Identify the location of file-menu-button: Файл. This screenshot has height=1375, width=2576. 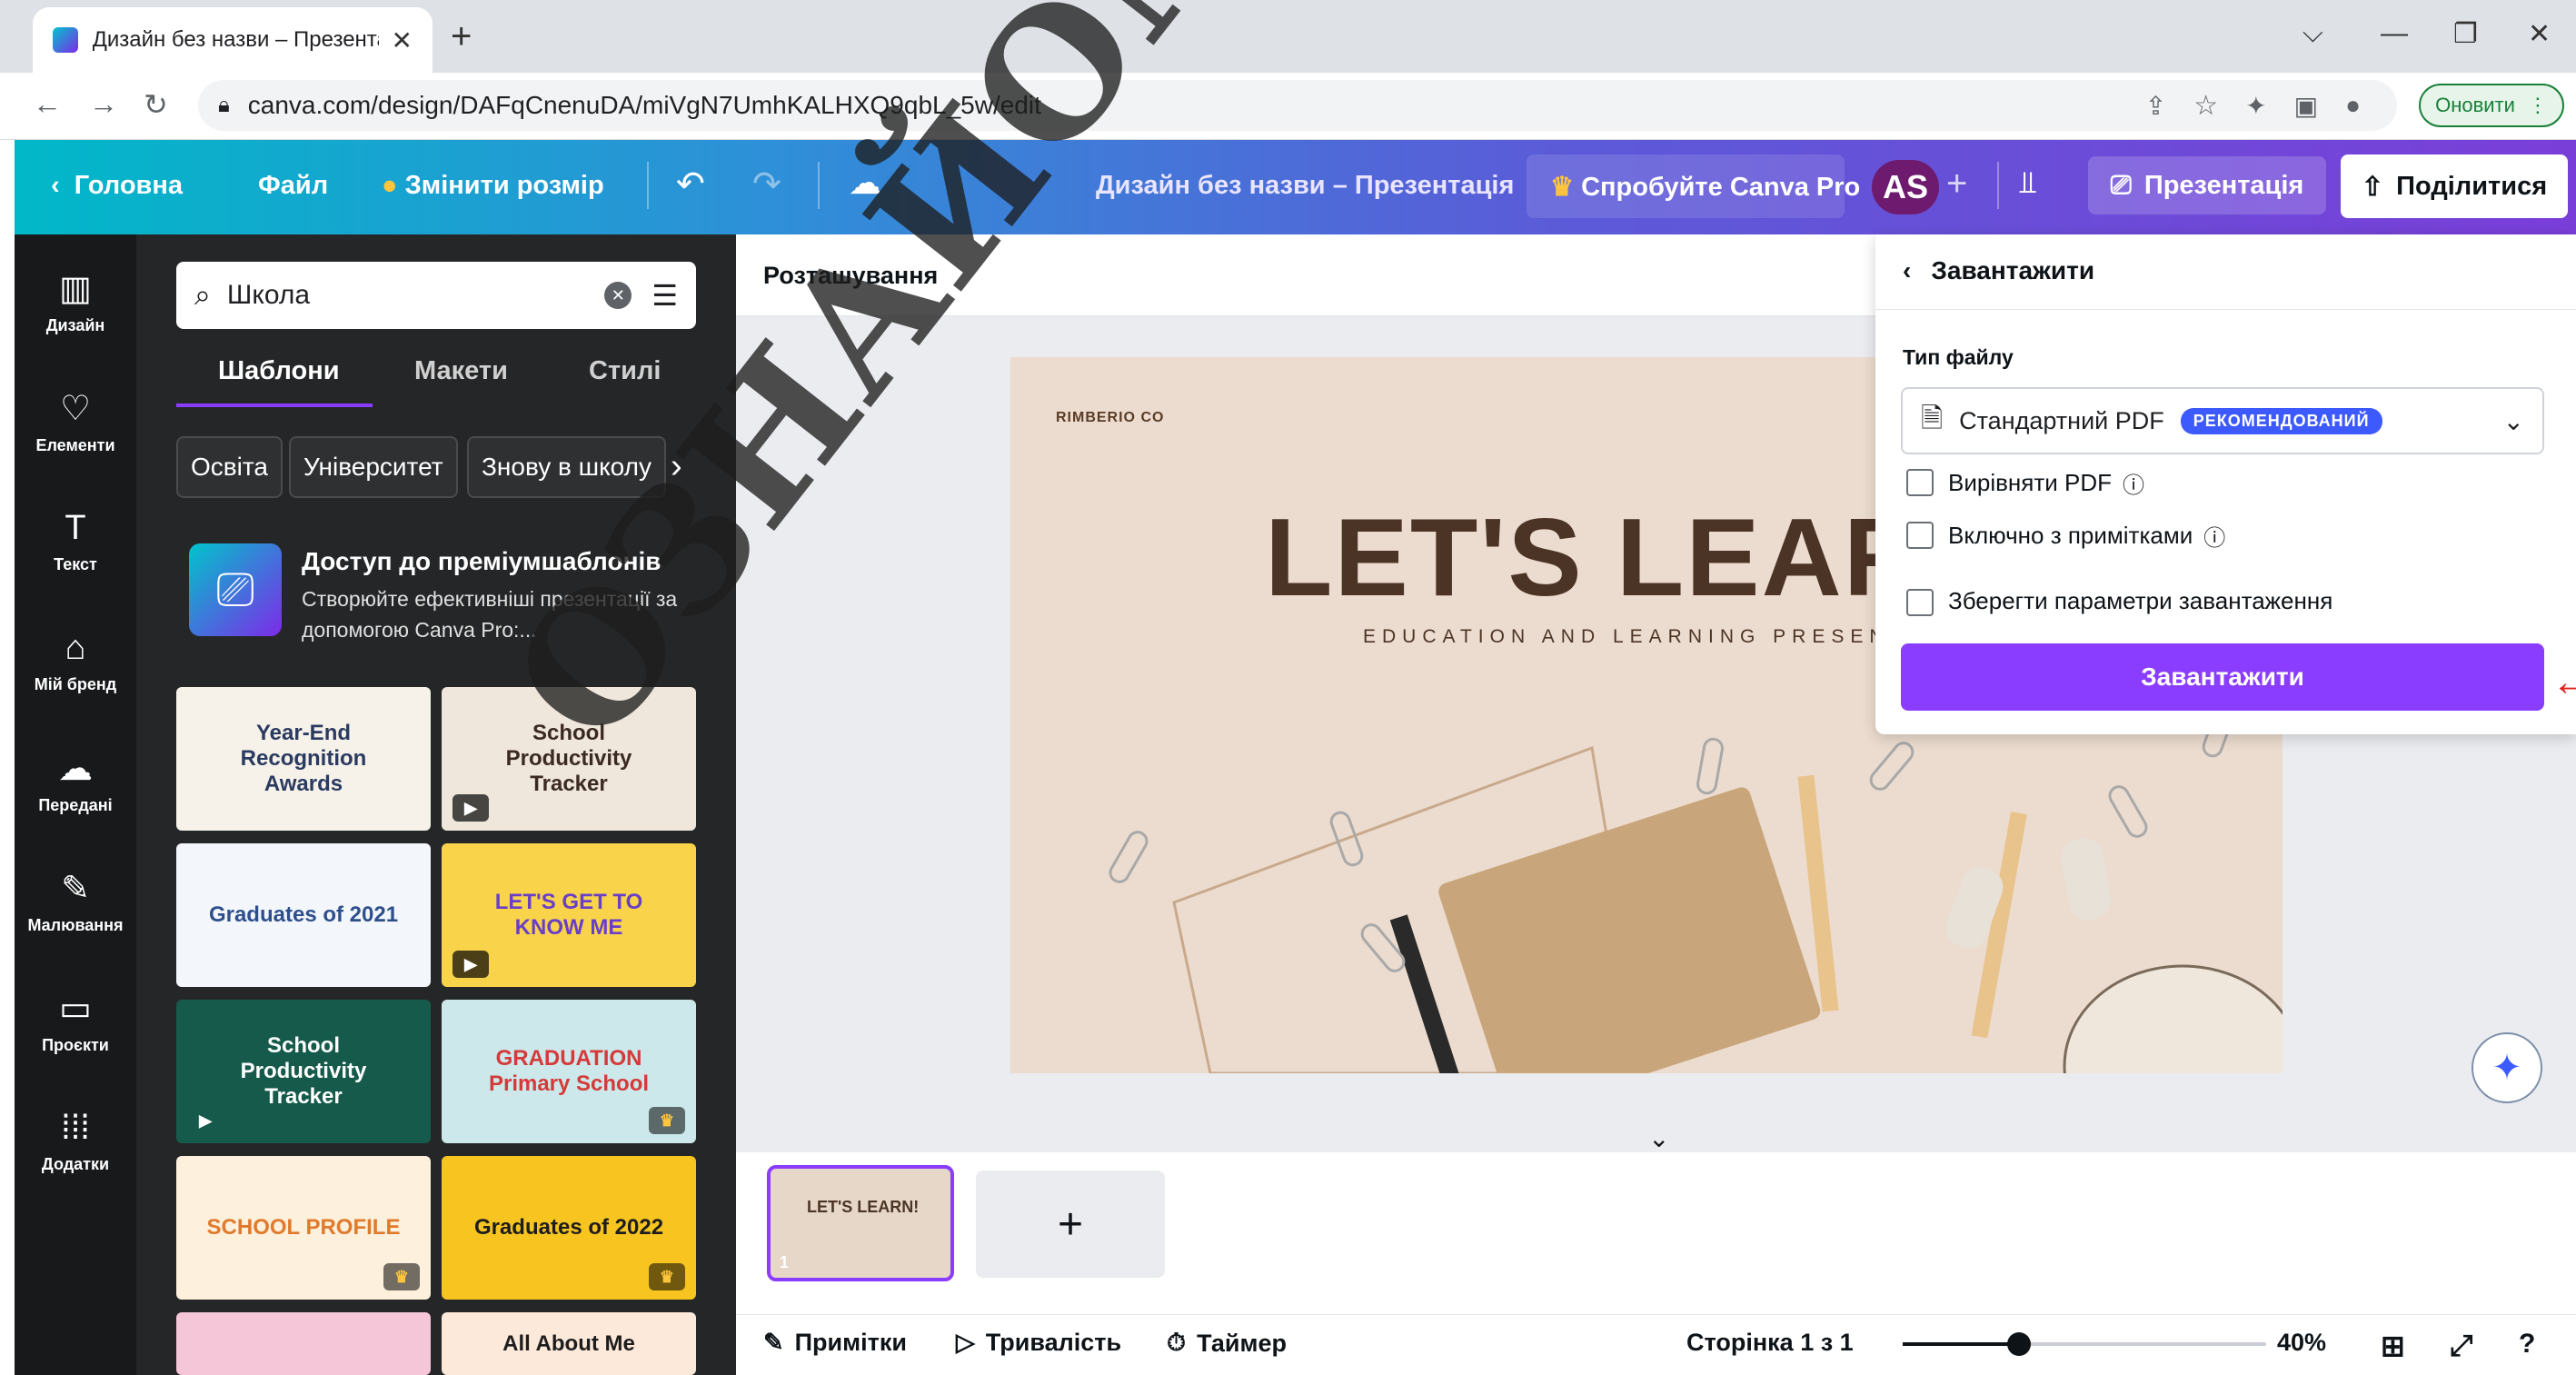
(293, 186).